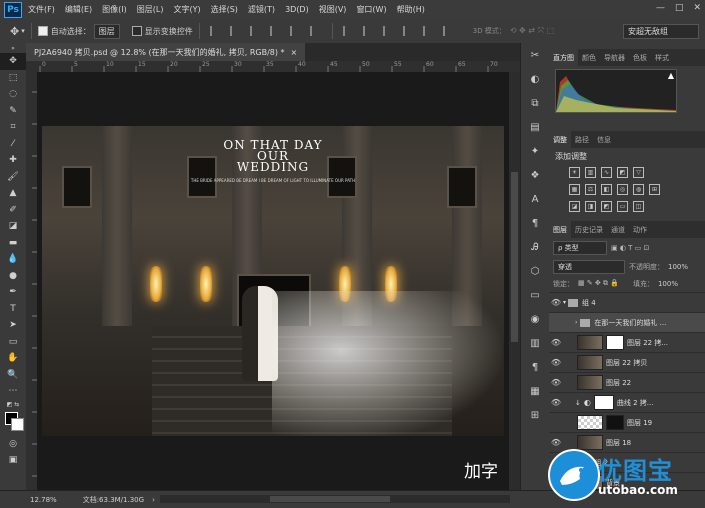  What do you see at coordinates (411, 9) in the screenshot?
I see `menu-help: 帮助(H)` at bounding box center [411, 9].